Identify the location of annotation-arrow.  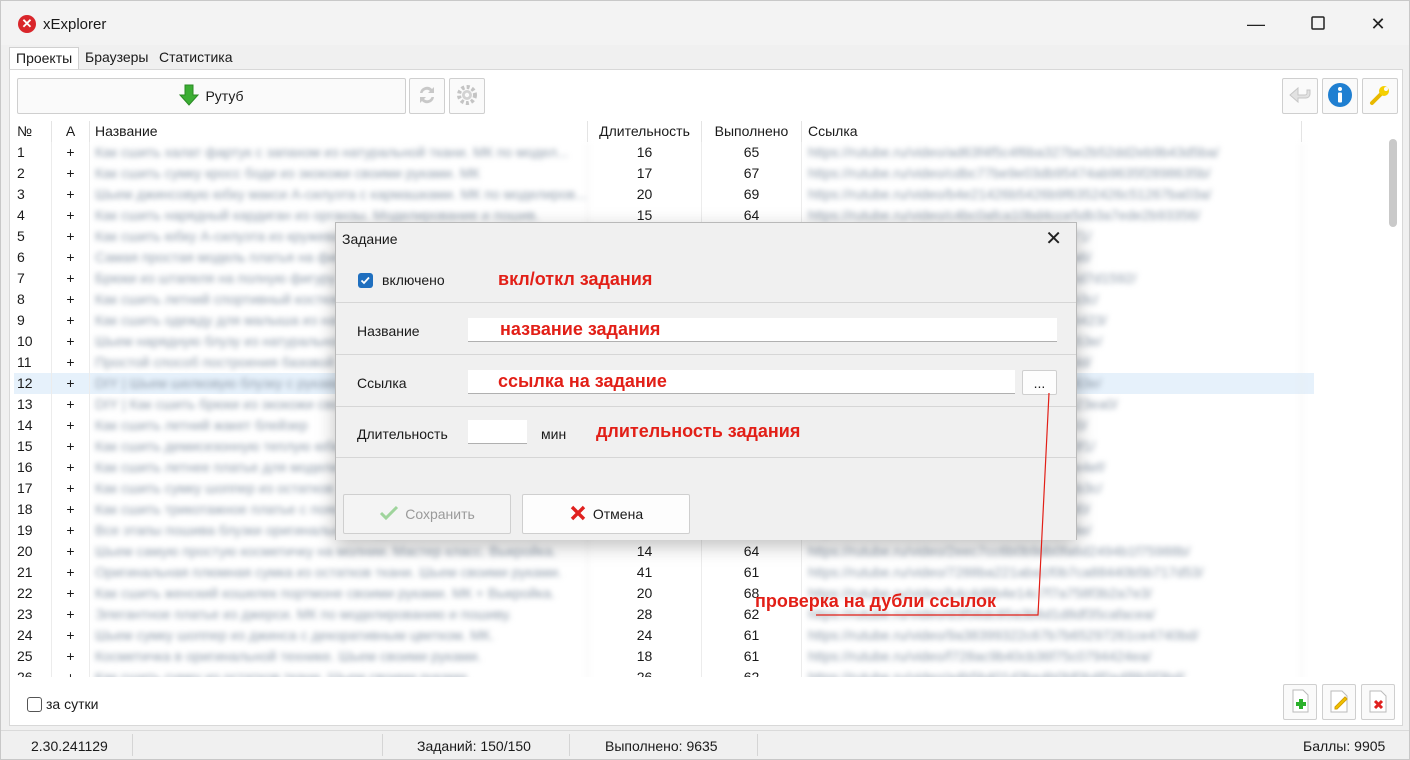
(933, 504).